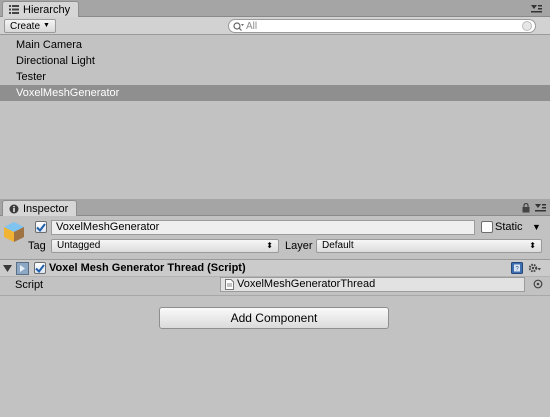 The image size is (550, 417). What do you see at coordinates (14, 232) in the screenshot?
I see `gameobject-cube-icon` at bounding box center [14, 232].